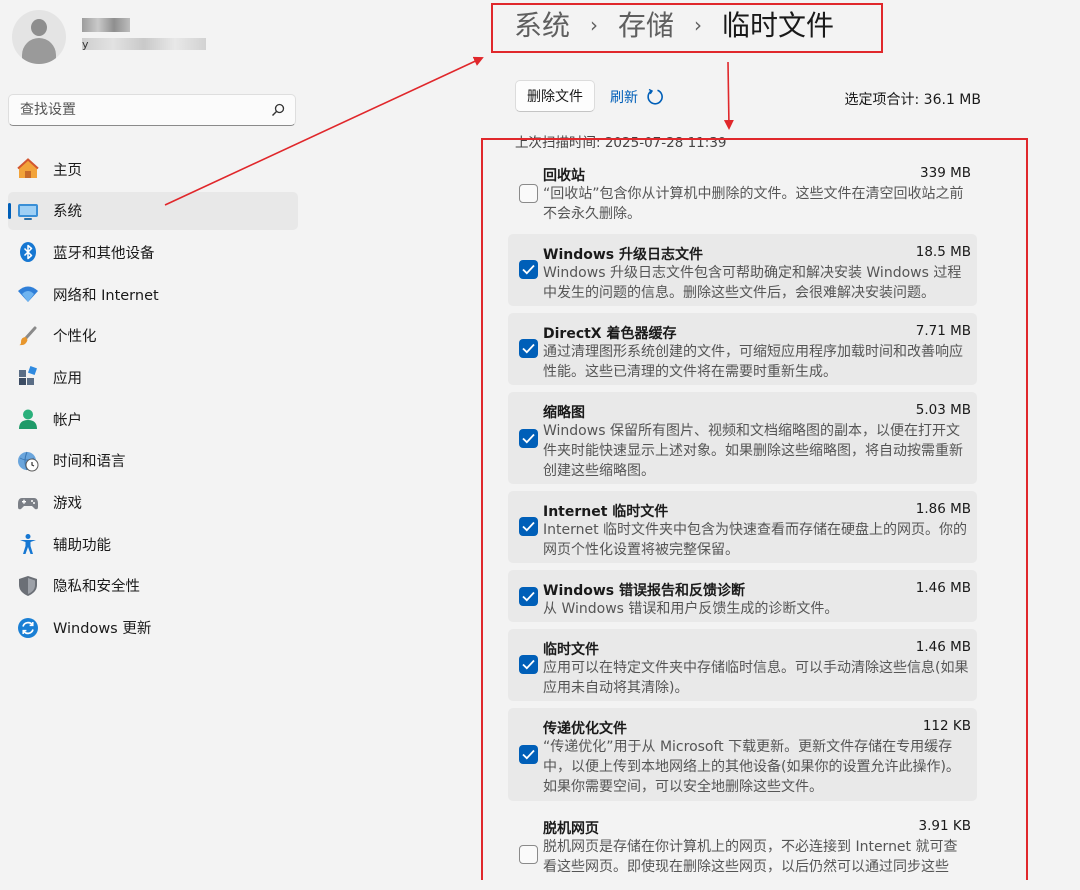 The width and height of the screenshot is (1080, 890). Describe the element at coordinates (912, 100) in the screenshot. I see `selected-total: 选定项合计: 36.1 MB` at that location.